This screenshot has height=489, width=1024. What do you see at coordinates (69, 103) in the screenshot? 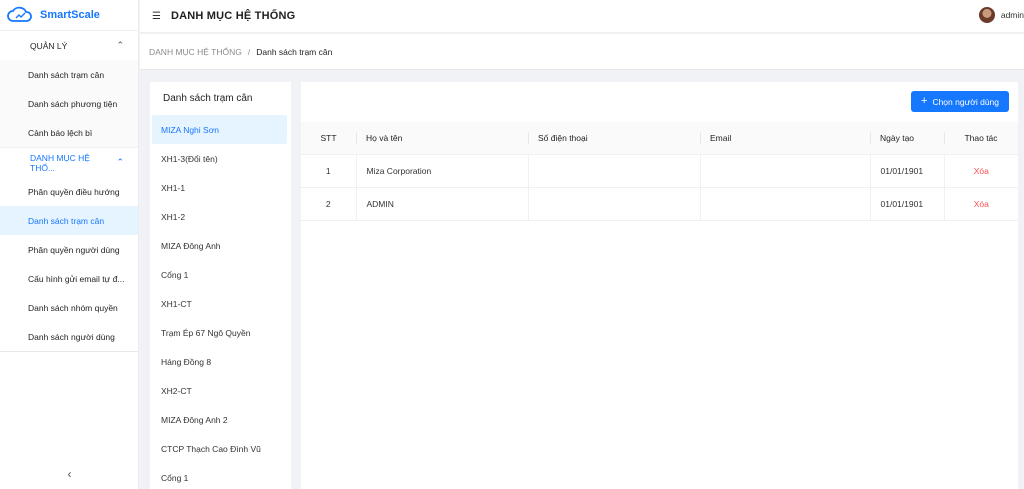
I see `sidebar-item-vehicles: Danh sách phương tiện` at bounding box center [69, 103].